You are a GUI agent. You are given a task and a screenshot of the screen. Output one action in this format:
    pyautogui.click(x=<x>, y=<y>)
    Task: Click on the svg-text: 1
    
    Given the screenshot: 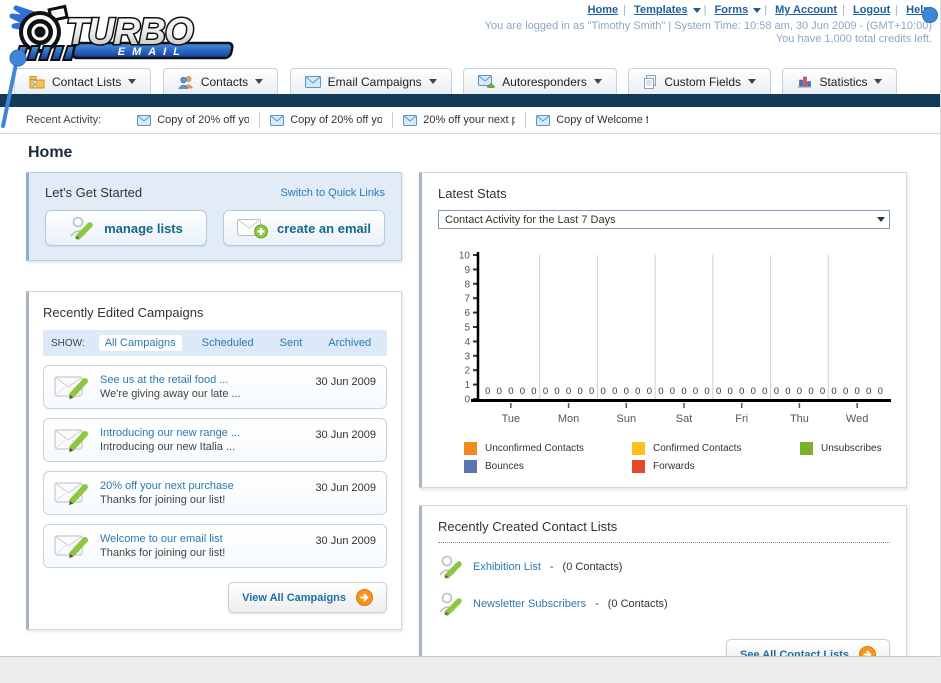 What is the action you would take?
    pyautogui.click(x=467, y=385)
    